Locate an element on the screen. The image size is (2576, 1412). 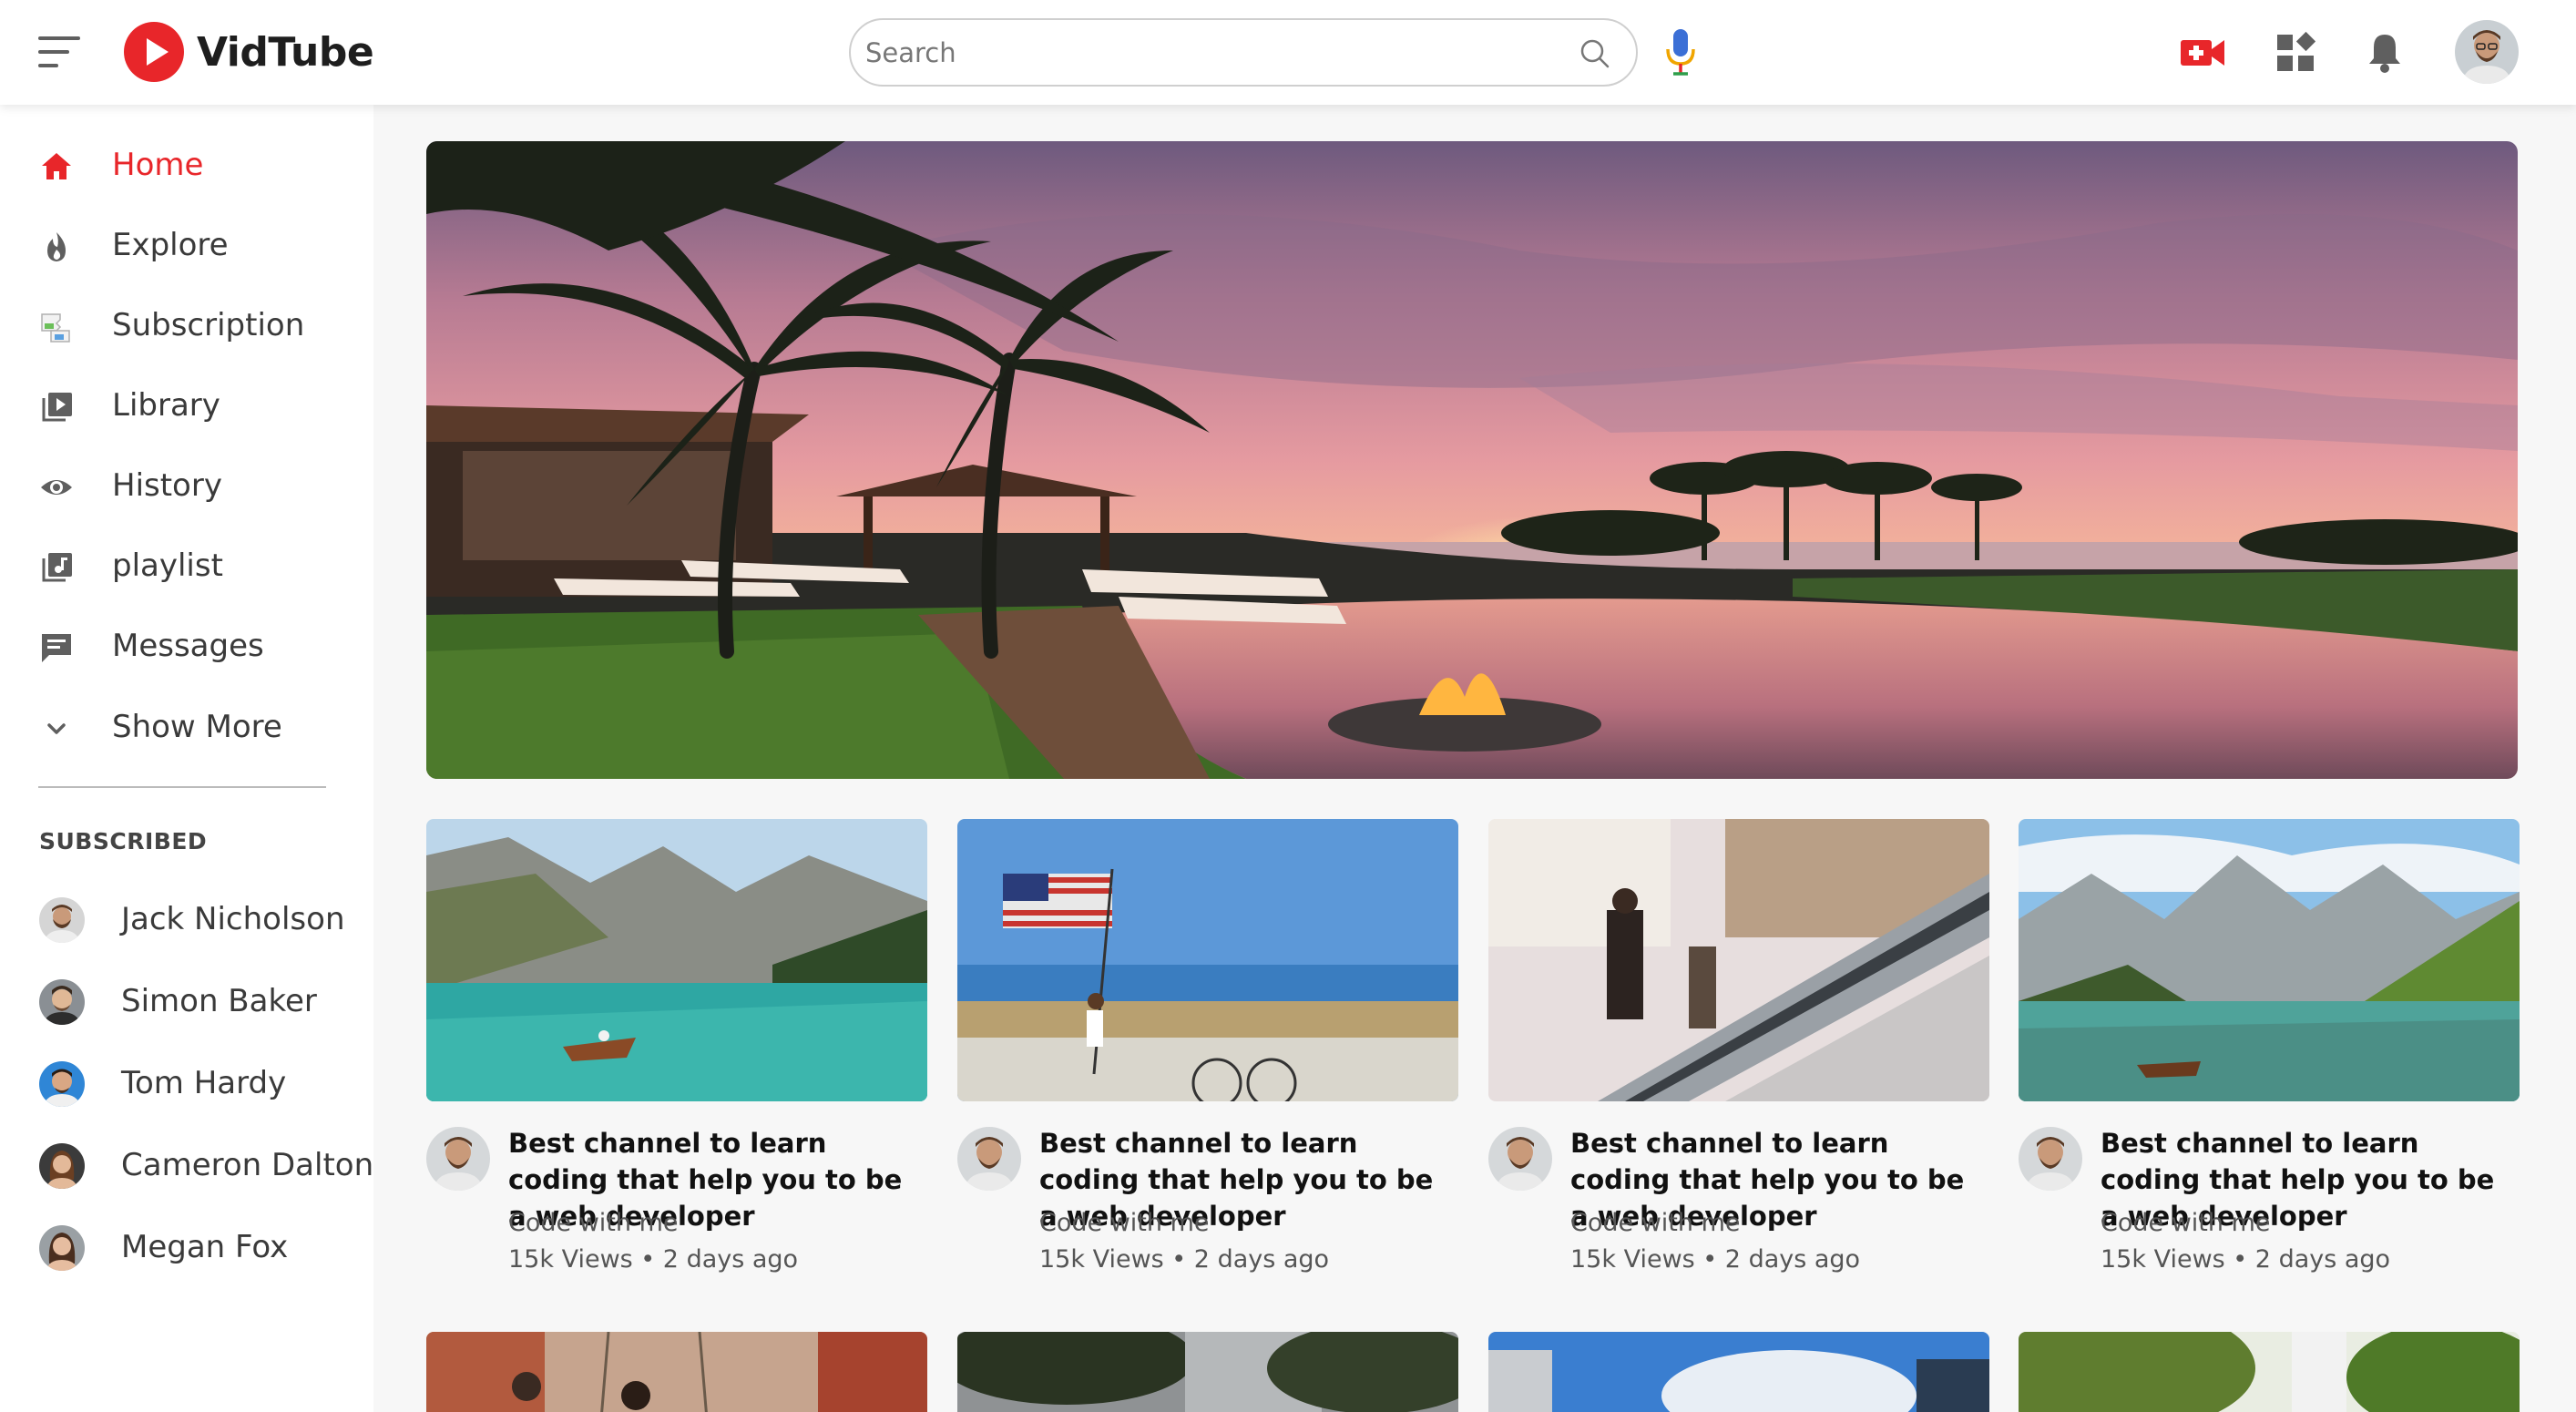
eye-icon is located at coordinates (56, 488).